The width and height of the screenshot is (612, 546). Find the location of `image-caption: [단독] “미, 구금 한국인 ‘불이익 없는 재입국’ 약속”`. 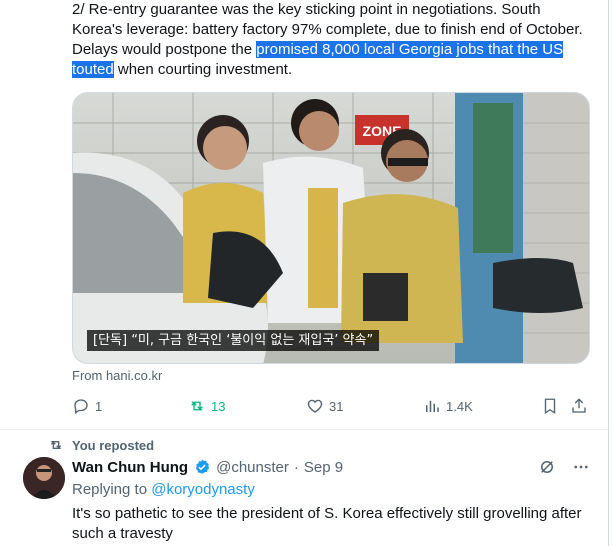

image-caption: [단독] “미, 구금 한국인 ‘불이익 없는 재입국’ 약속” is located at coordinates (233, 340).